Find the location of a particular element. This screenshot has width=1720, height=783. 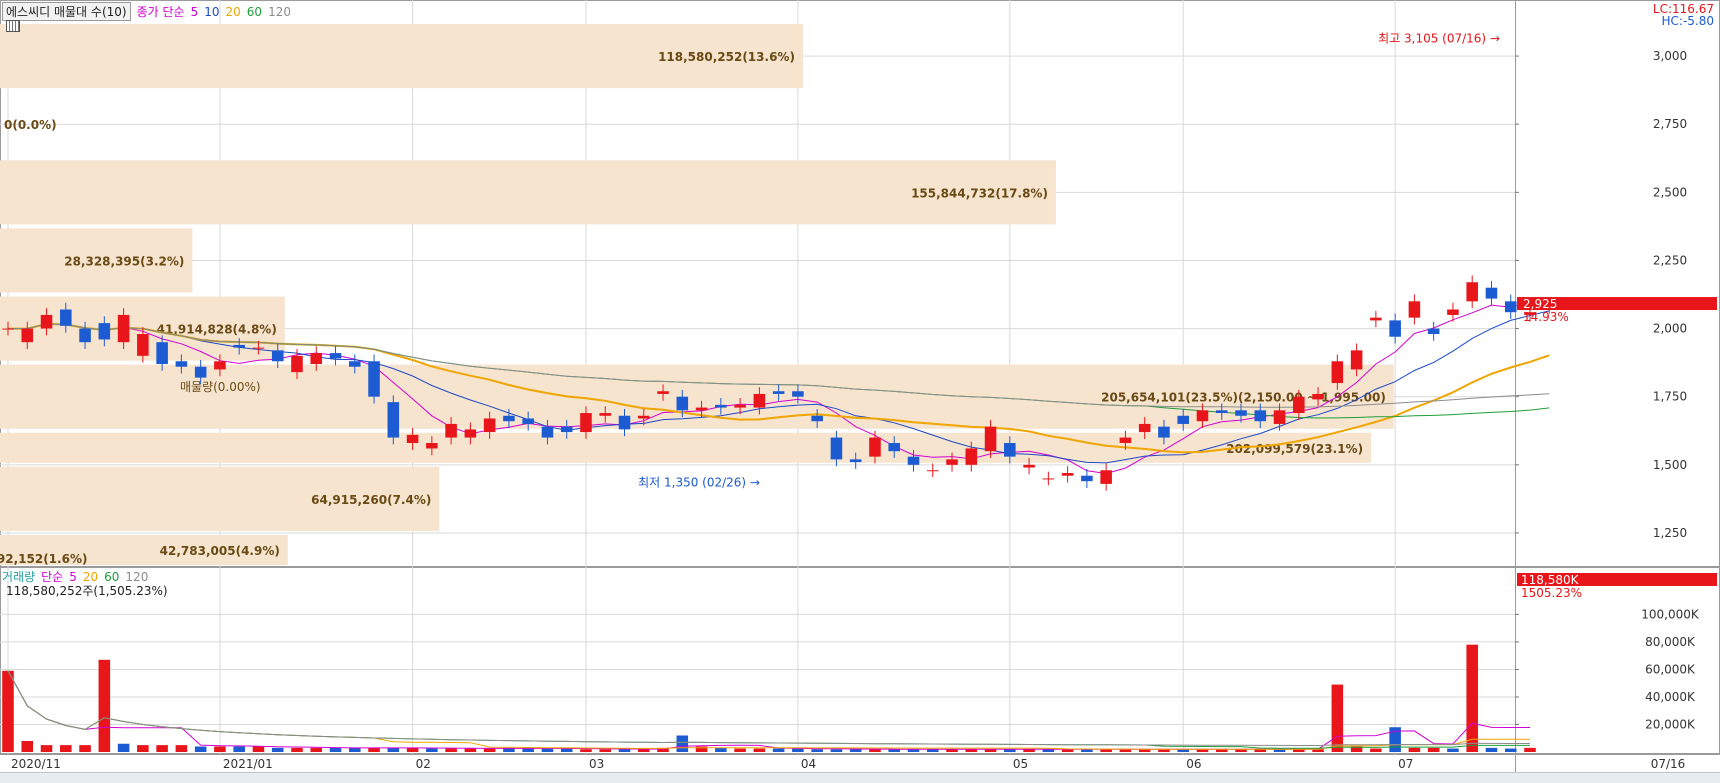

x-tick-label: 02 is located at coordinates (423, 764).